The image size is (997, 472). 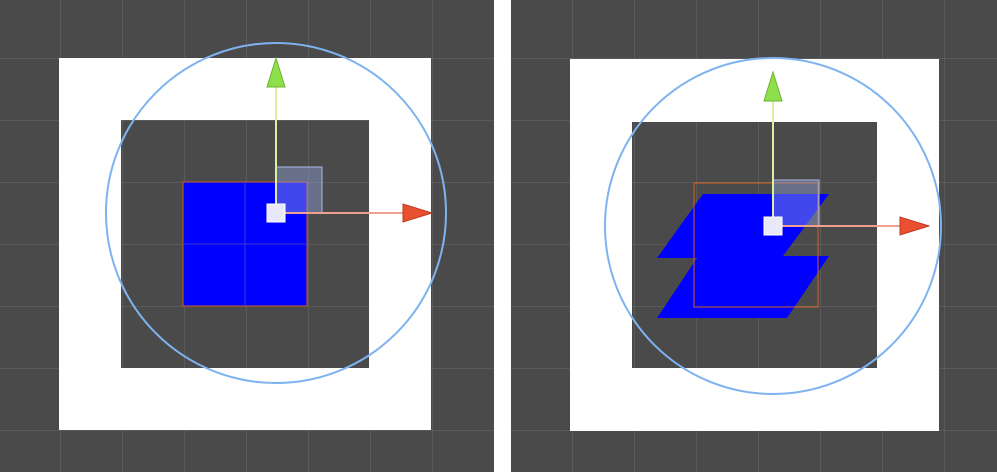 I want to click on panel-divider, so click(x=502, y=236).